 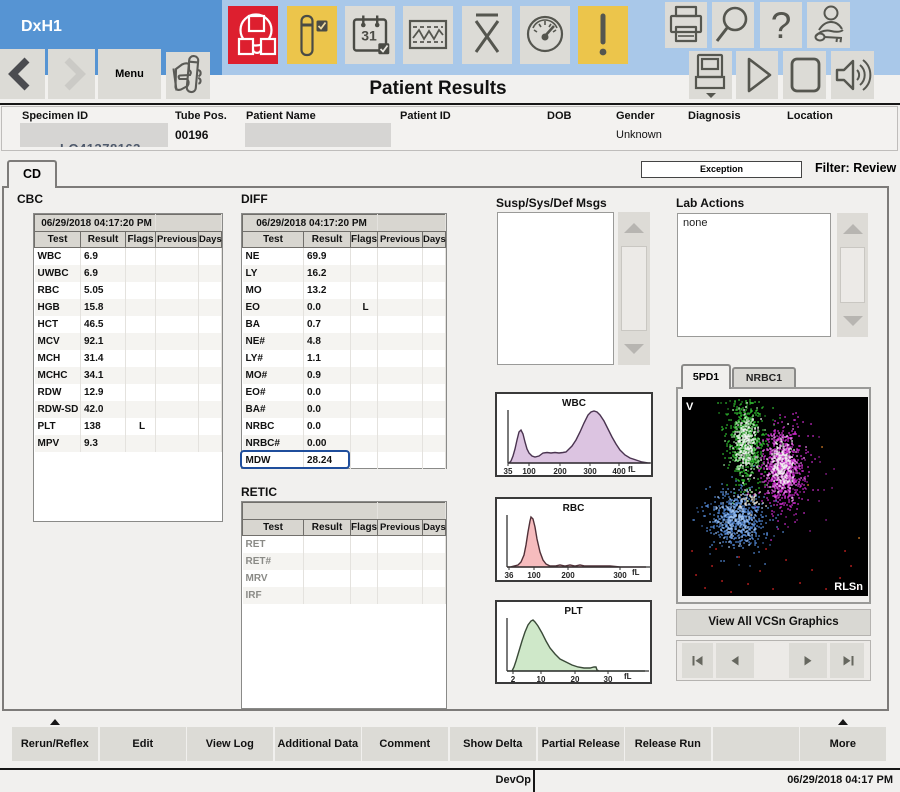 I want to click on svg-text: RBC, so click(x=574, y=508).